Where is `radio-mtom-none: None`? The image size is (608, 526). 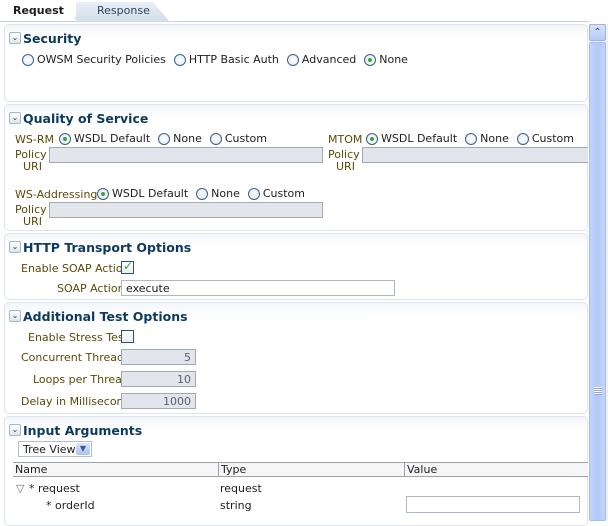 radio-mtom-none: None is located at coordinates (487, 138).